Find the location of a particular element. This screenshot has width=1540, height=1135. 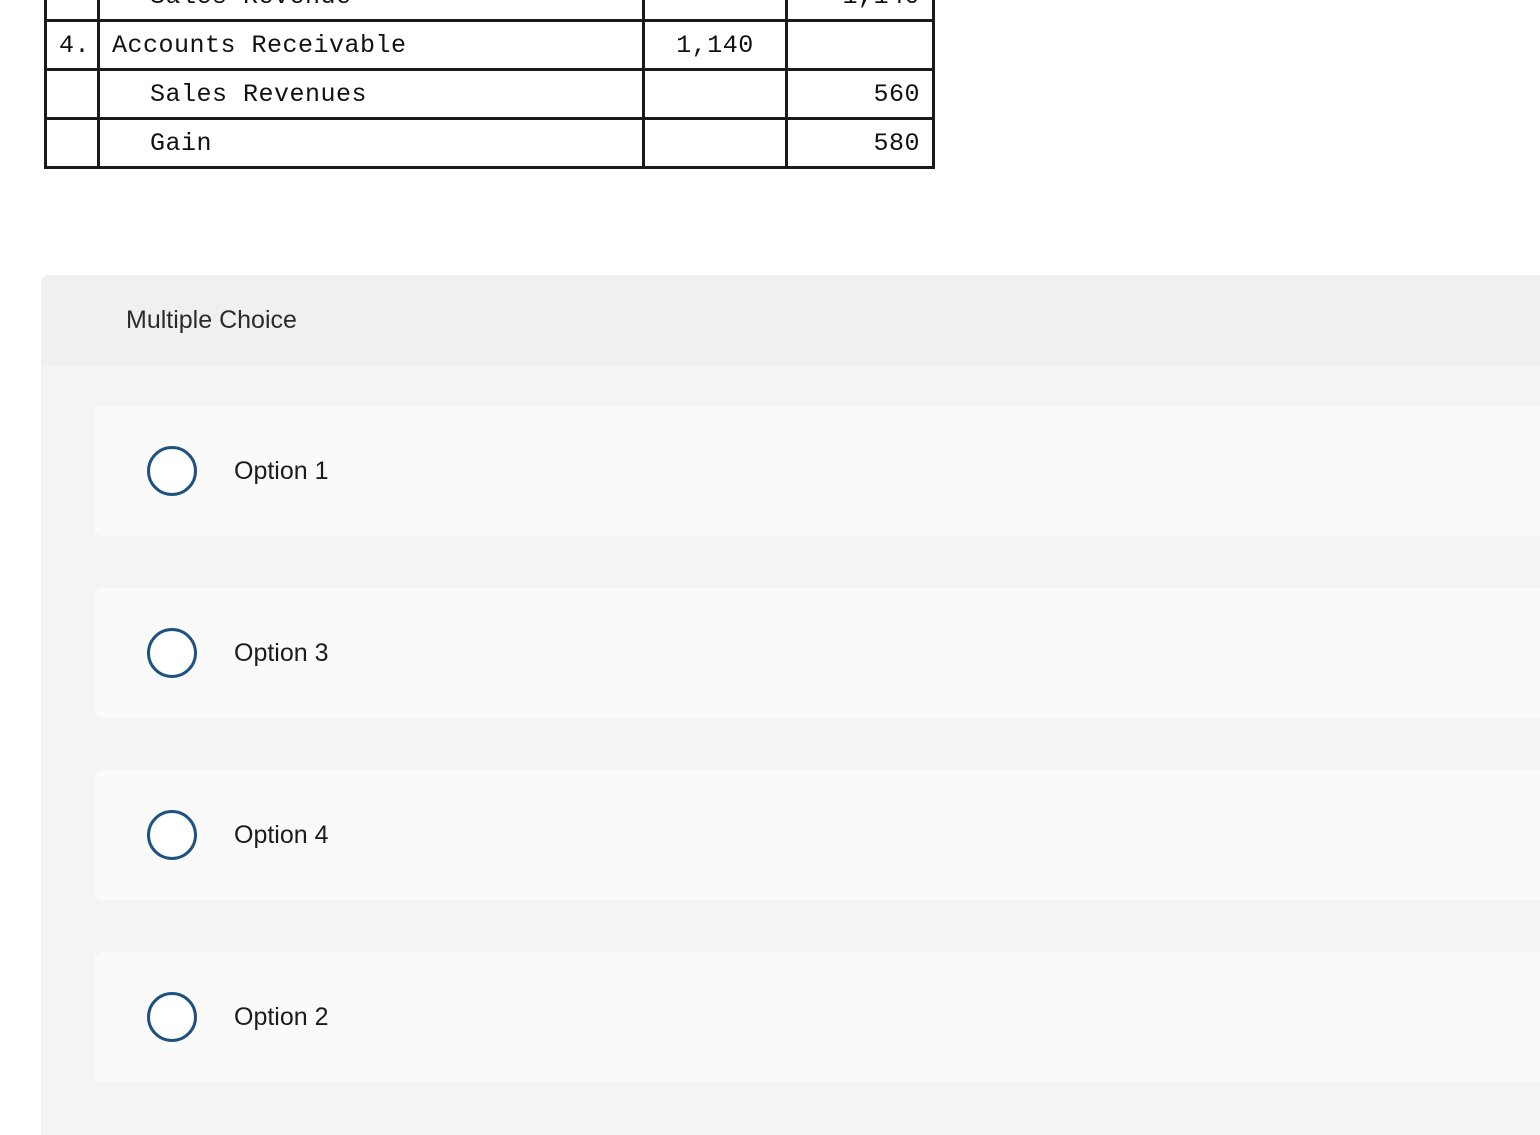

table-row: Sales Revenues 560 is located at coordinates (489, 94).